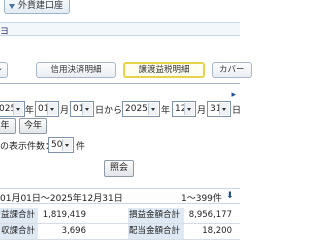 This screenshot has width=320, height=240. What do you see at coordinates (120, 83) in the screenshot?
I see `divider` at bounding box center [120, 83].